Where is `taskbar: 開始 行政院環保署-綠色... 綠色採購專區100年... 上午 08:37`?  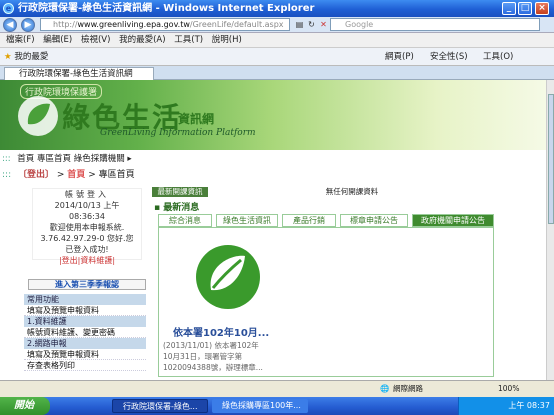 taskbar: 開始 行政院環保署-綠色... 綠色採購專區100年... 上午 08:37 is located at coordinates (277, 406).